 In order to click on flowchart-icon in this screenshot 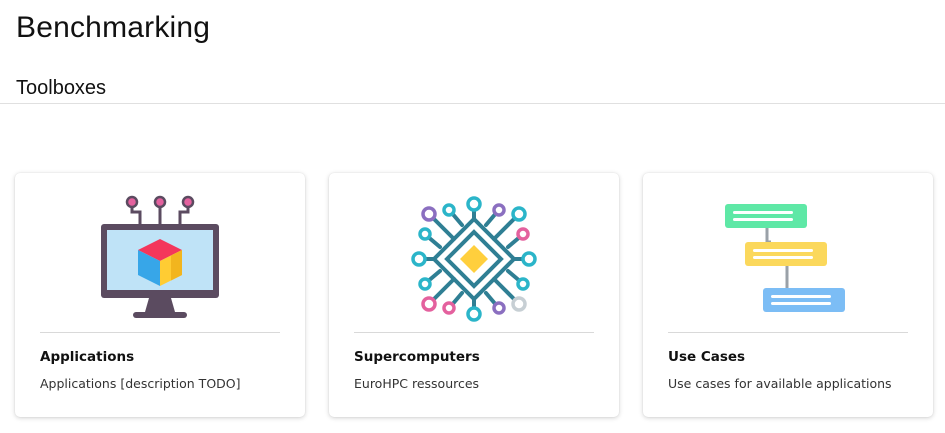, I will do `click(785, 258)`.